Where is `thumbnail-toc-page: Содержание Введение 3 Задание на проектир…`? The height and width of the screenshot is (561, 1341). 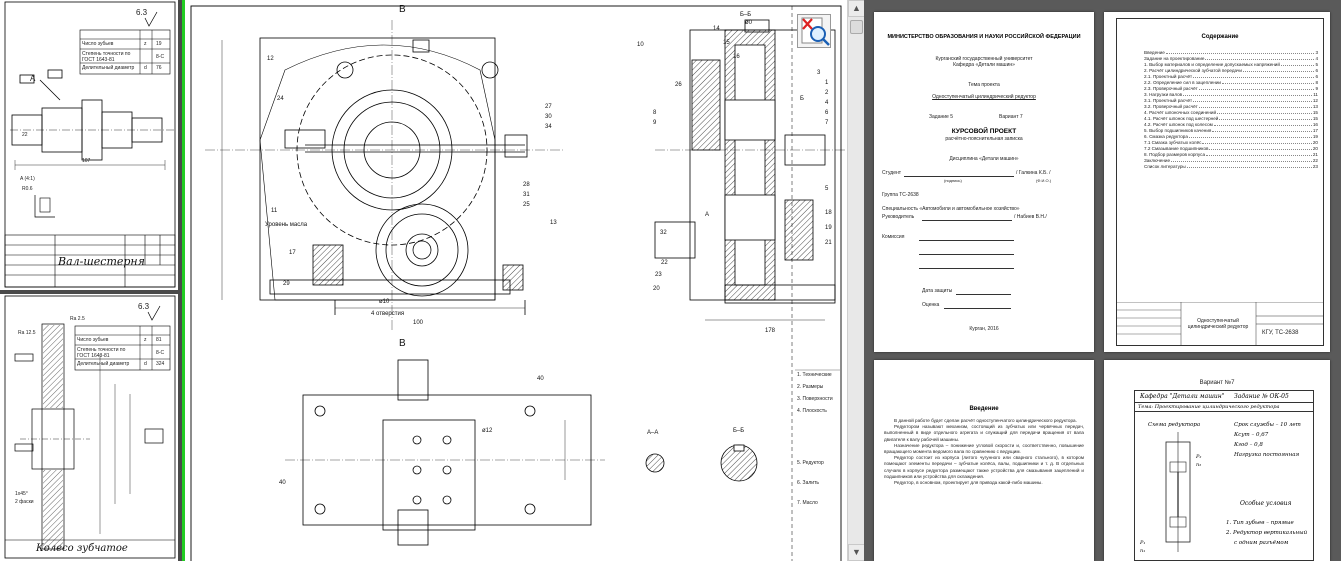 thumbnail-toc-page: Содержание Введение 3 Задание на проектир… is located at coordinates (1217, 182).